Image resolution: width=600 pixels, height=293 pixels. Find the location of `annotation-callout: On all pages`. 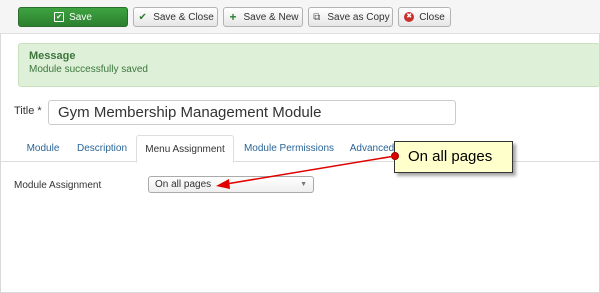

annotation-callout: On all pages is located at coordinates (453, 157).